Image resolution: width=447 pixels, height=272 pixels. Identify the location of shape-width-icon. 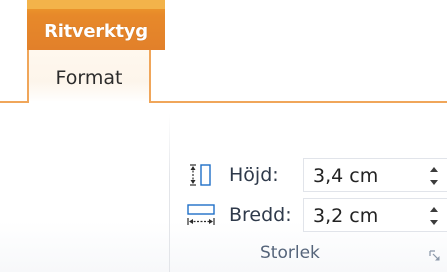
(201, 214).